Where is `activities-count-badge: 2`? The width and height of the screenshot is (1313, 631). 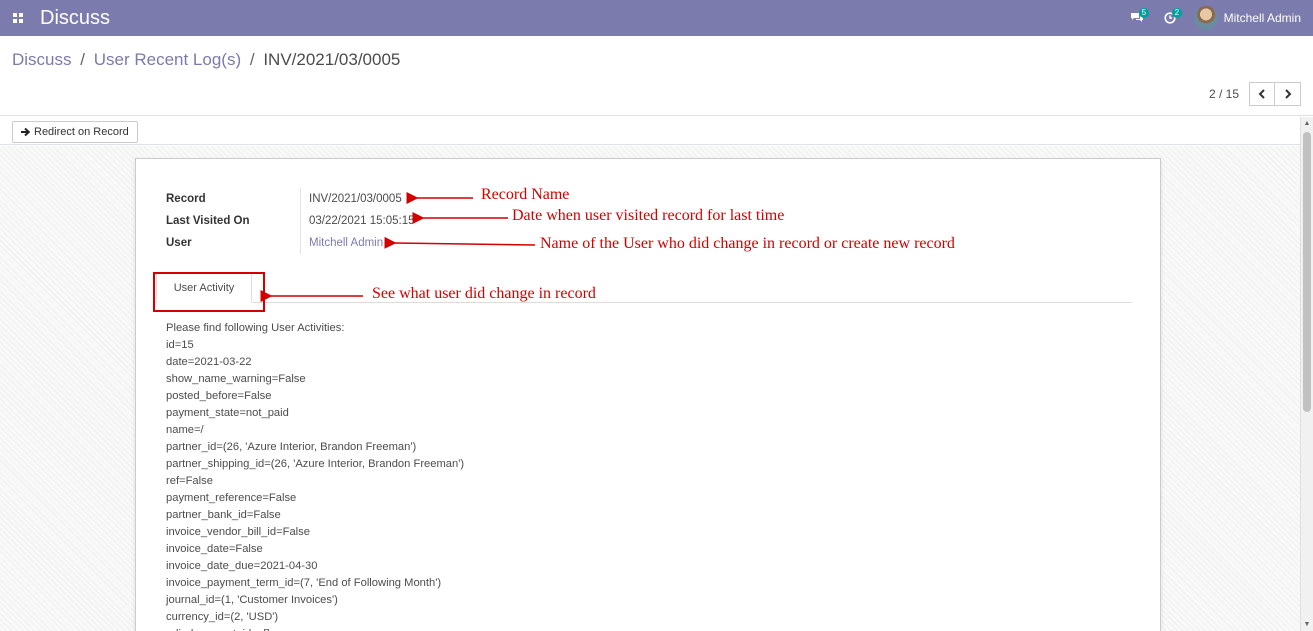 activities-count-badge: 2 is located at coordinates (1177, 13).